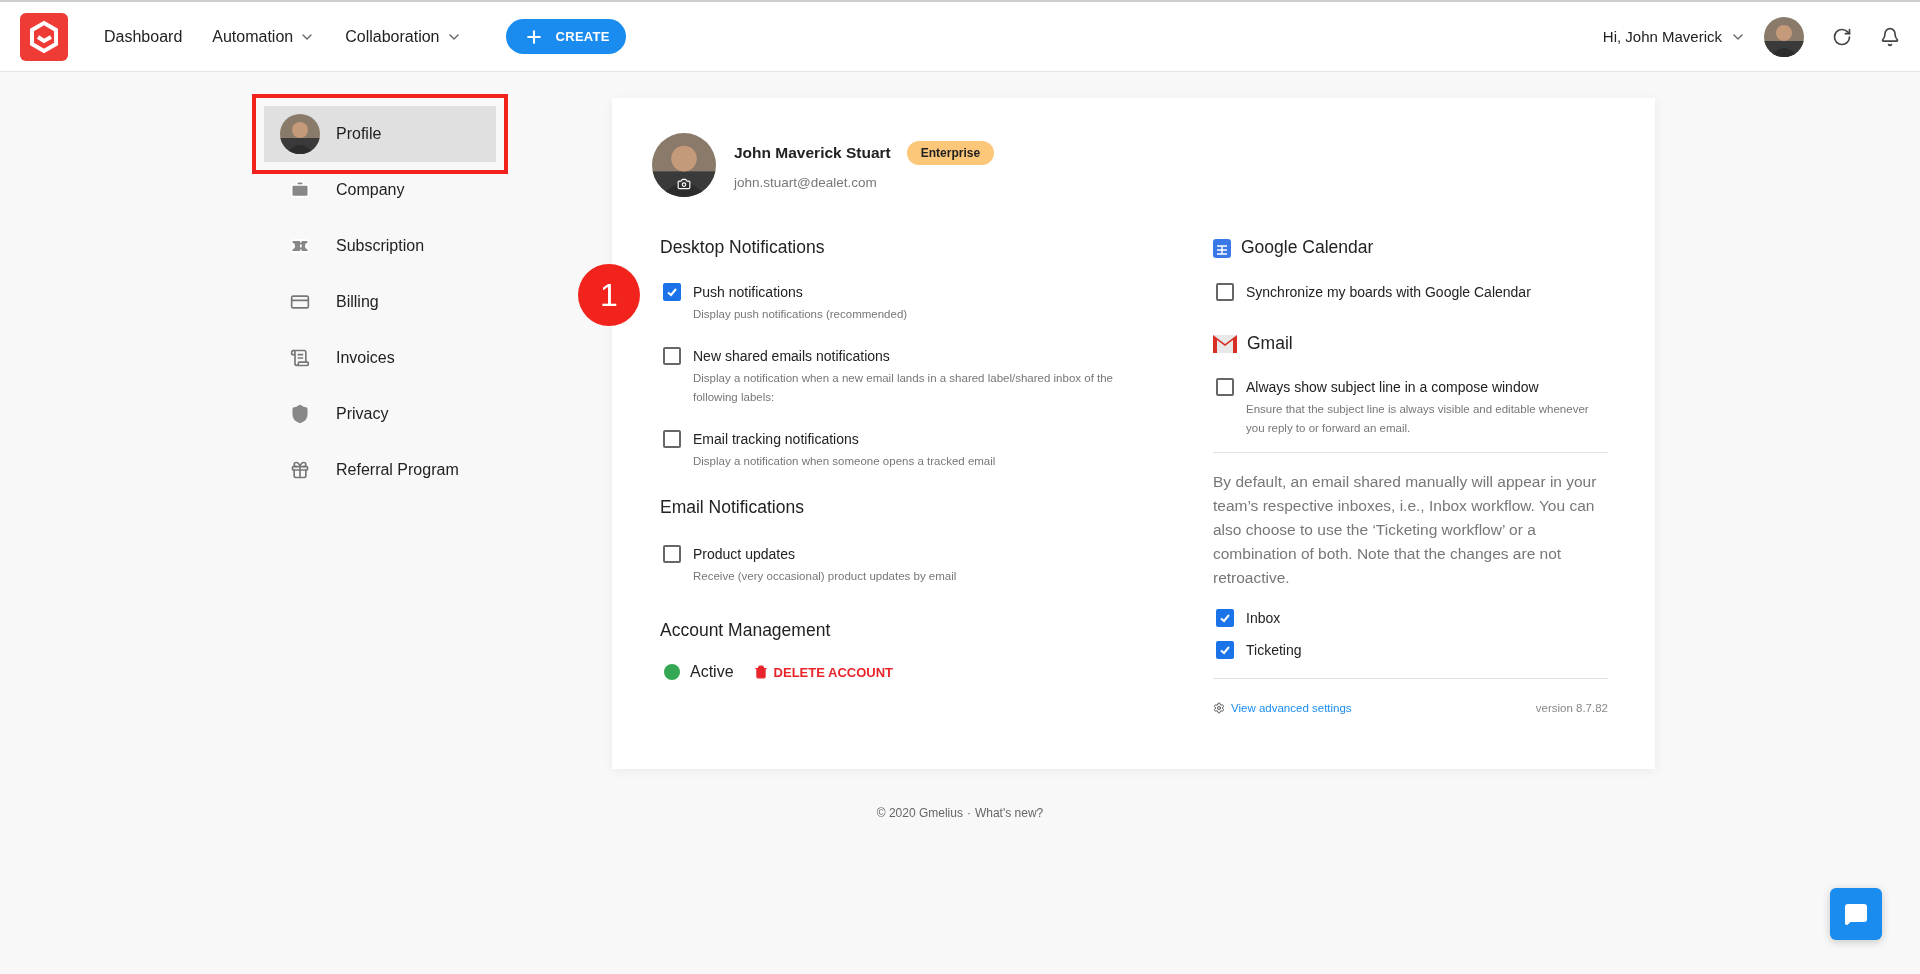  I want to click on option-description: Receive (very occasional) product updates by email, so click(825, 576).